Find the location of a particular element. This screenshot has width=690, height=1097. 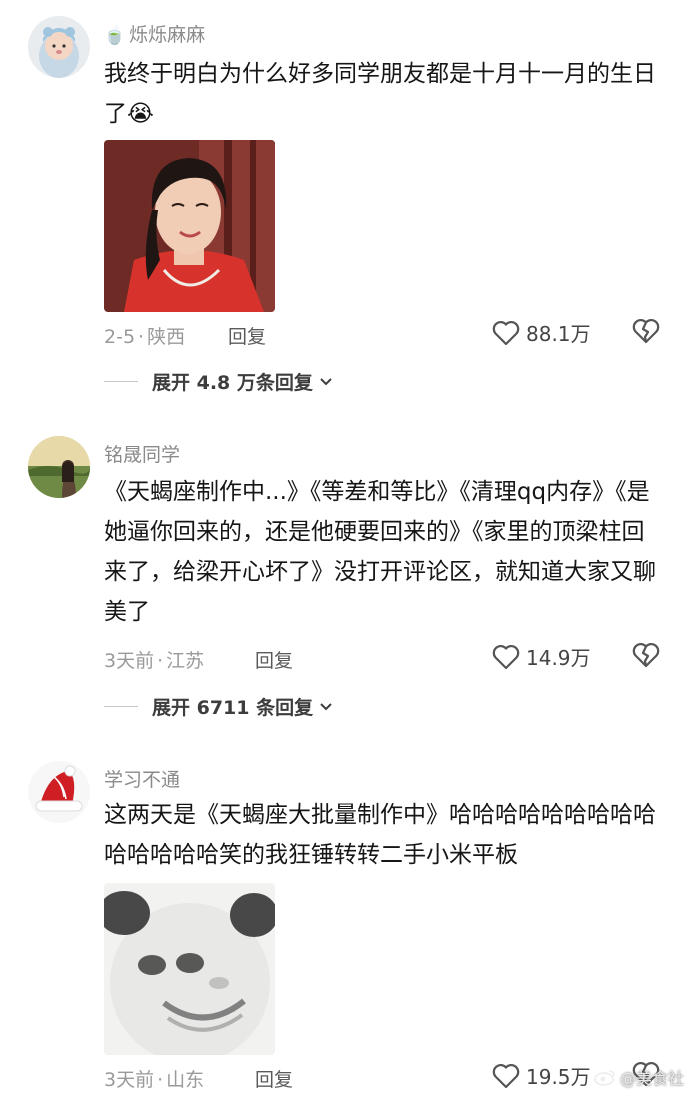

weibo-logo-icon is located at coordinates (604, 1078).